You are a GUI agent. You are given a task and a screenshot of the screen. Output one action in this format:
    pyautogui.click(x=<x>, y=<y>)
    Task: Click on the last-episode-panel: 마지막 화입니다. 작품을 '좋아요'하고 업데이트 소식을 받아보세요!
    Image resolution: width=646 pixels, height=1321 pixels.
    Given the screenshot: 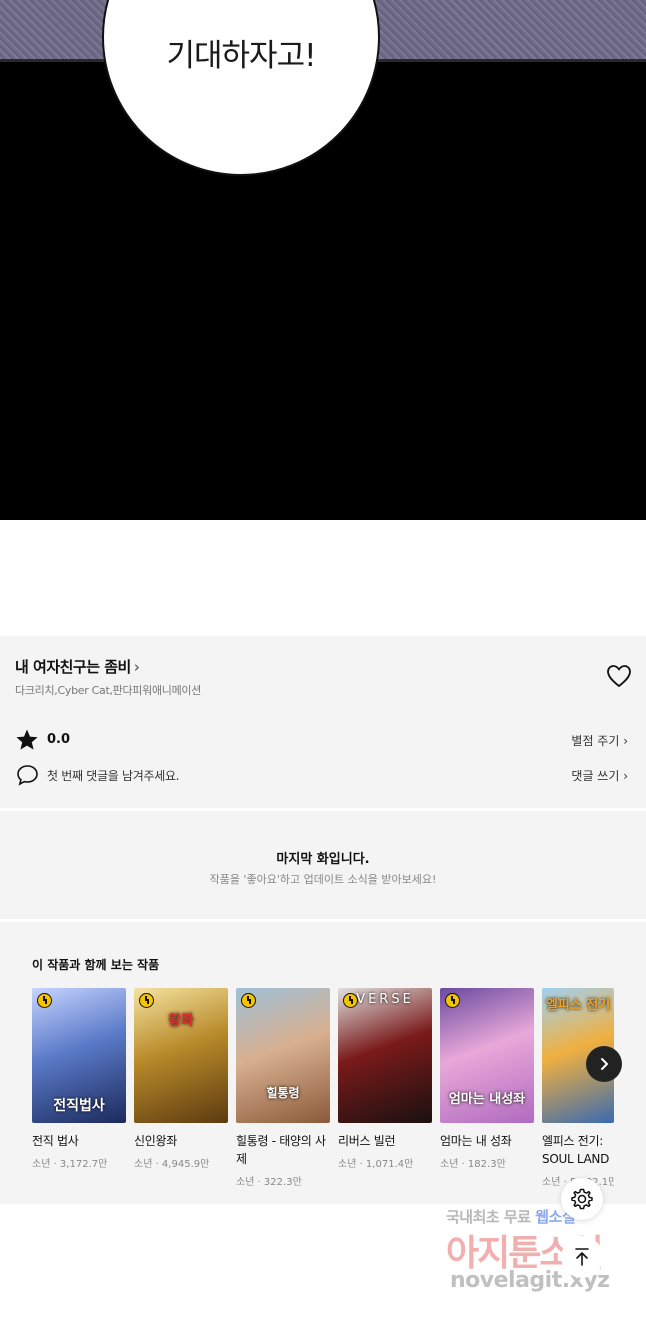 What is the action you would take?
    pyautogui.click(x=323, y=865)
    